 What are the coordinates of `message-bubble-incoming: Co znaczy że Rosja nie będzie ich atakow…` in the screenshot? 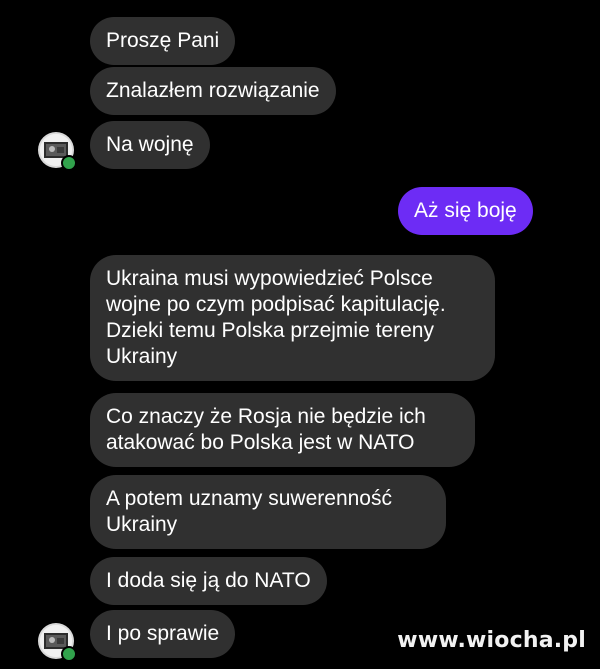 It's located at (282, 430).